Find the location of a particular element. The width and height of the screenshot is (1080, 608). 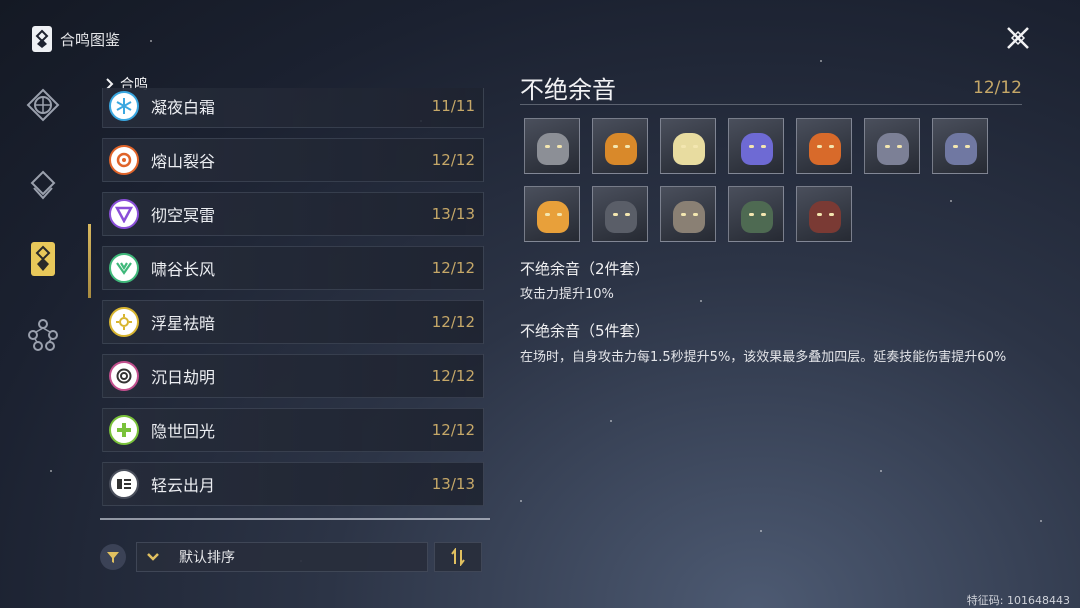

filter-icon is located at coordinates (113, 557).